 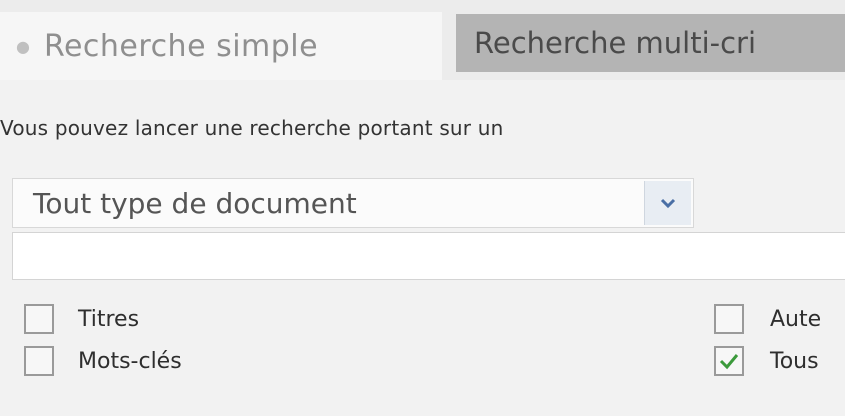 I want to click on checkbox-tous, so click(x=729, y=361).